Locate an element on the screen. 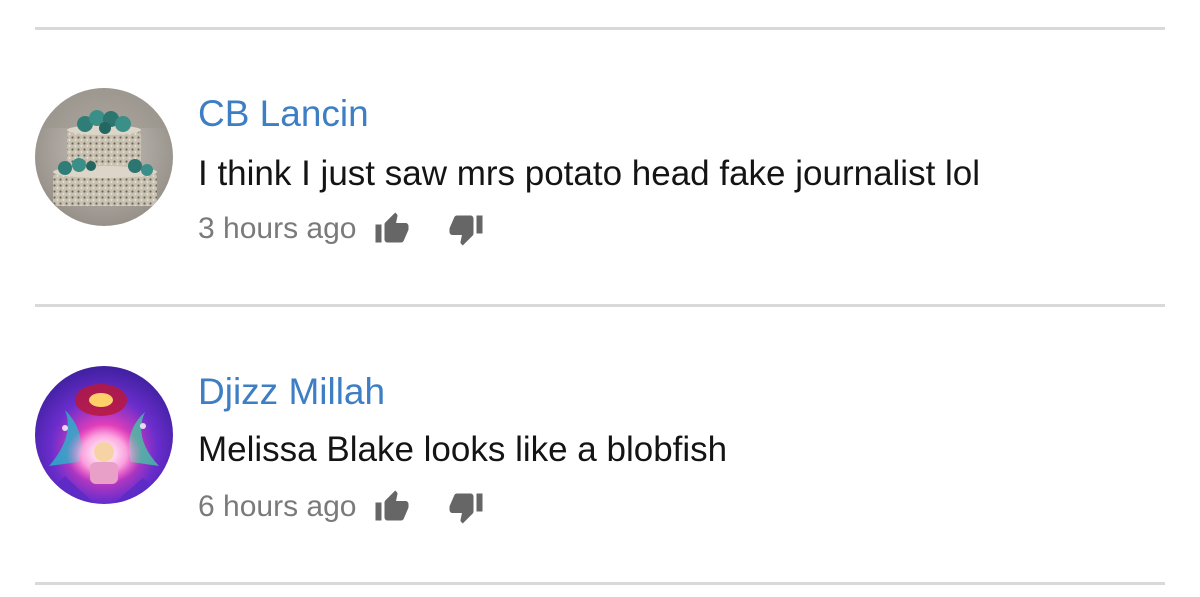  psychedelic-avatar-icon is located at coordinates (104, 435).